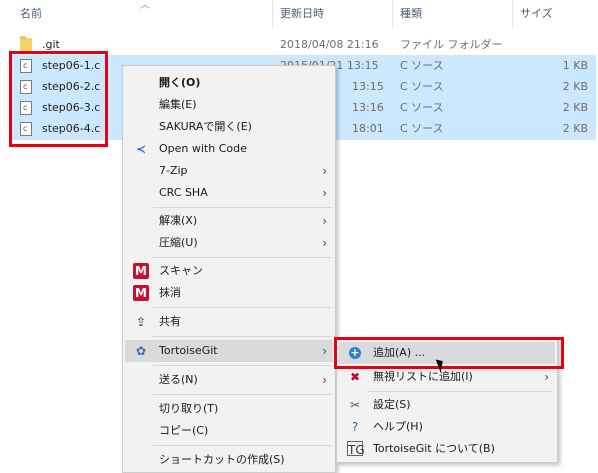 The height and width of the screenshot is (473, 598). What do you see at coordinates (145, 5) in the screenshot?
I see `sort-ascending-icon: ︿` at bounding box center [145, 5].